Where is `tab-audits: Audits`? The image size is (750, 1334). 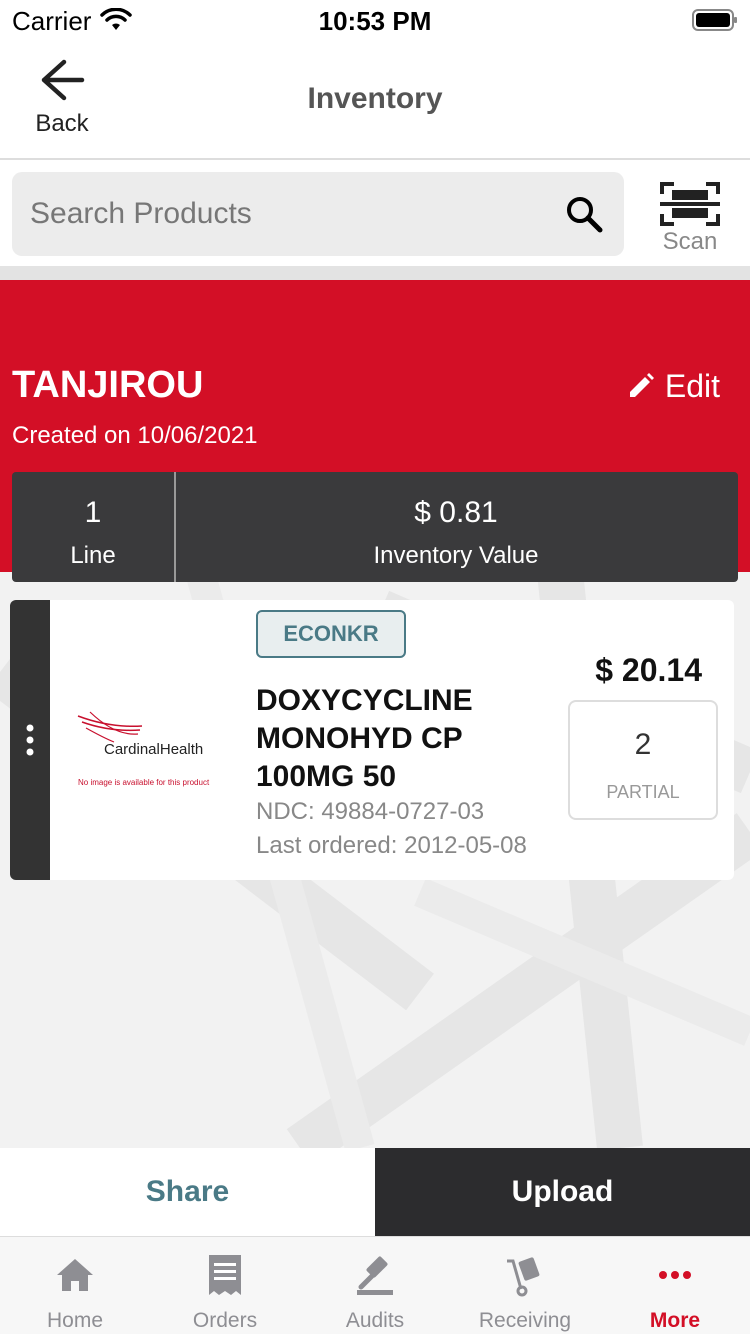
tab-audits: Audits is located at coordinates (375, 1285).